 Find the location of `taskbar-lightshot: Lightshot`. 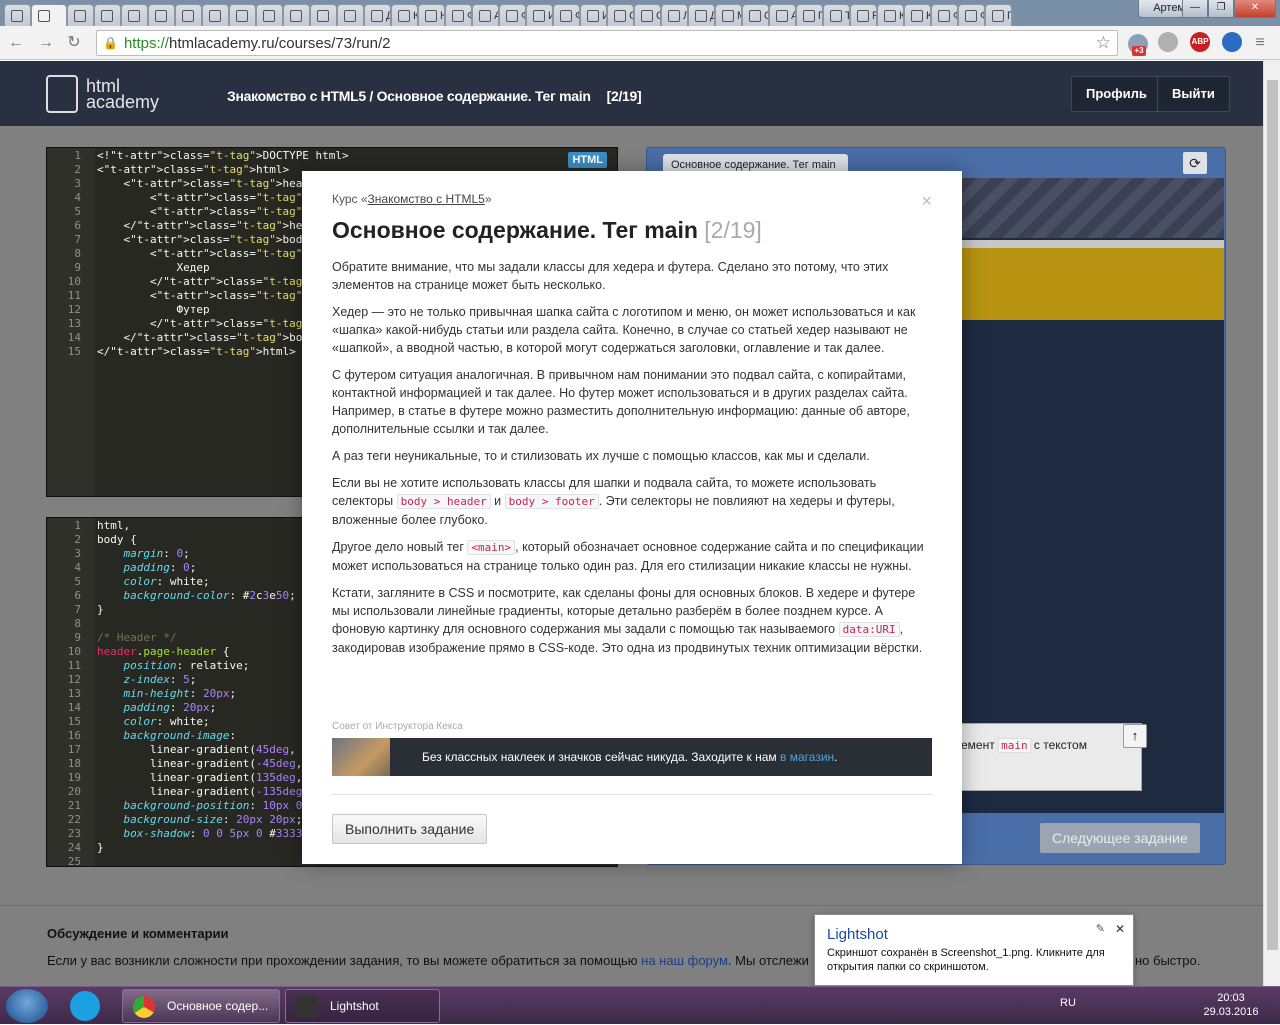

taskbar-lightshot: Lightshot is located at coordinates (362, 1006).